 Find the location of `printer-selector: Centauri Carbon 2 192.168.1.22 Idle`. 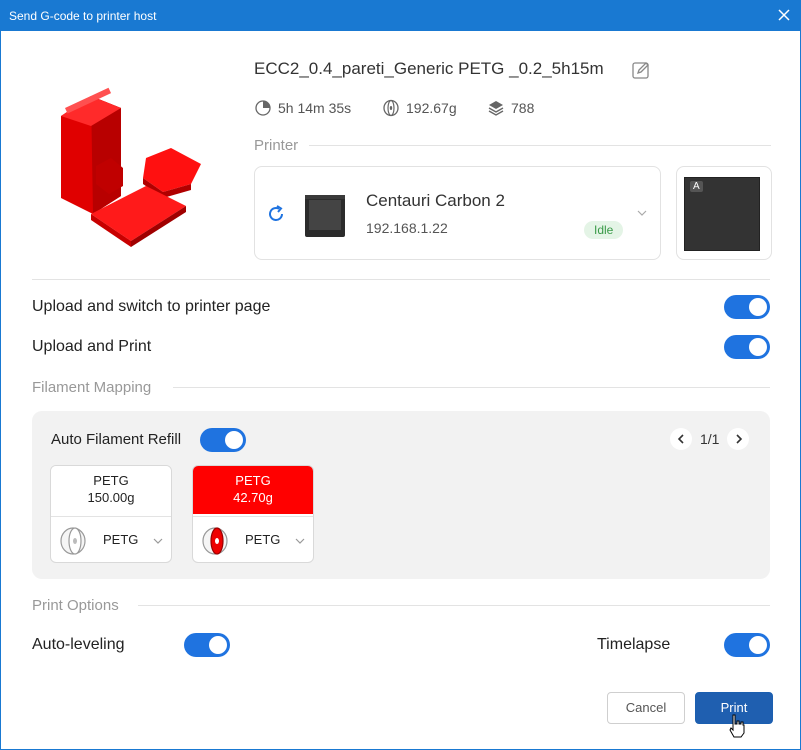

printer-selector: Centauri Carbon 2 192.168.1.22 Idle is located at coordinates (457, 213).